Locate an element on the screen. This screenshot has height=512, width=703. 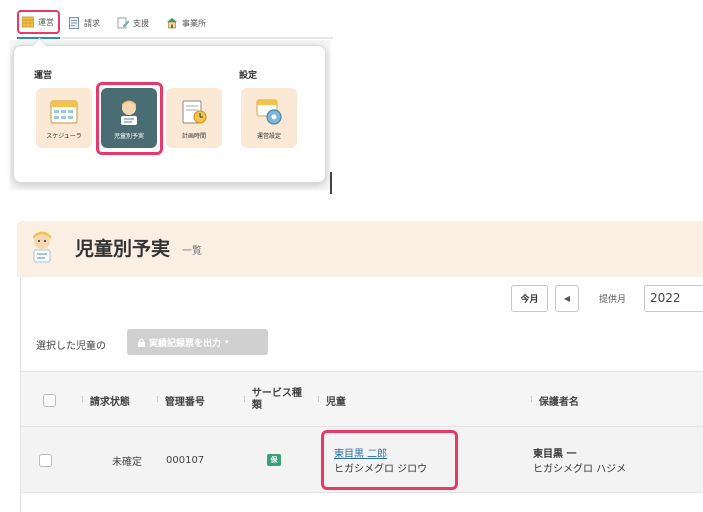
table-header: ⁞ 請求状態 ⁞ 管理番号 ⁞ サービス種類 ⁞ 児童 ⁞ 保護者名 is located at coordinates (362, 399).